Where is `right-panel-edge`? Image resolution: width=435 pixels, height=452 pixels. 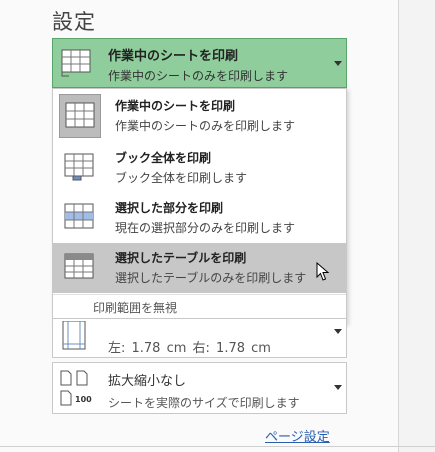
right-panel-edge is located at coordinates (416, 226).